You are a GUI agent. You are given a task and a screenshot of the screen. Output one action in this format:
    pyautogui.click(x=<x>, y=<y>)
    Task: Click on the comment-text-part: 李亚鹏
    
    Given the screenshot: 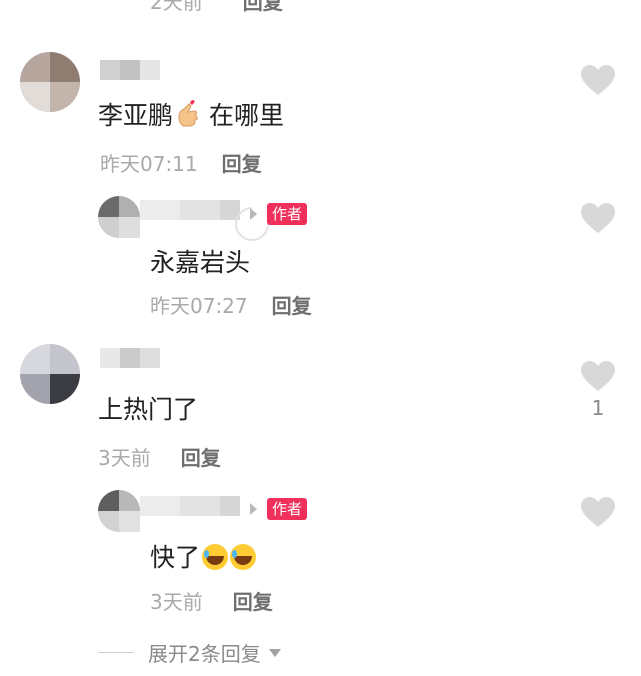 What is the action you would take?
    pyautogui.click(x=136, y=115)
    